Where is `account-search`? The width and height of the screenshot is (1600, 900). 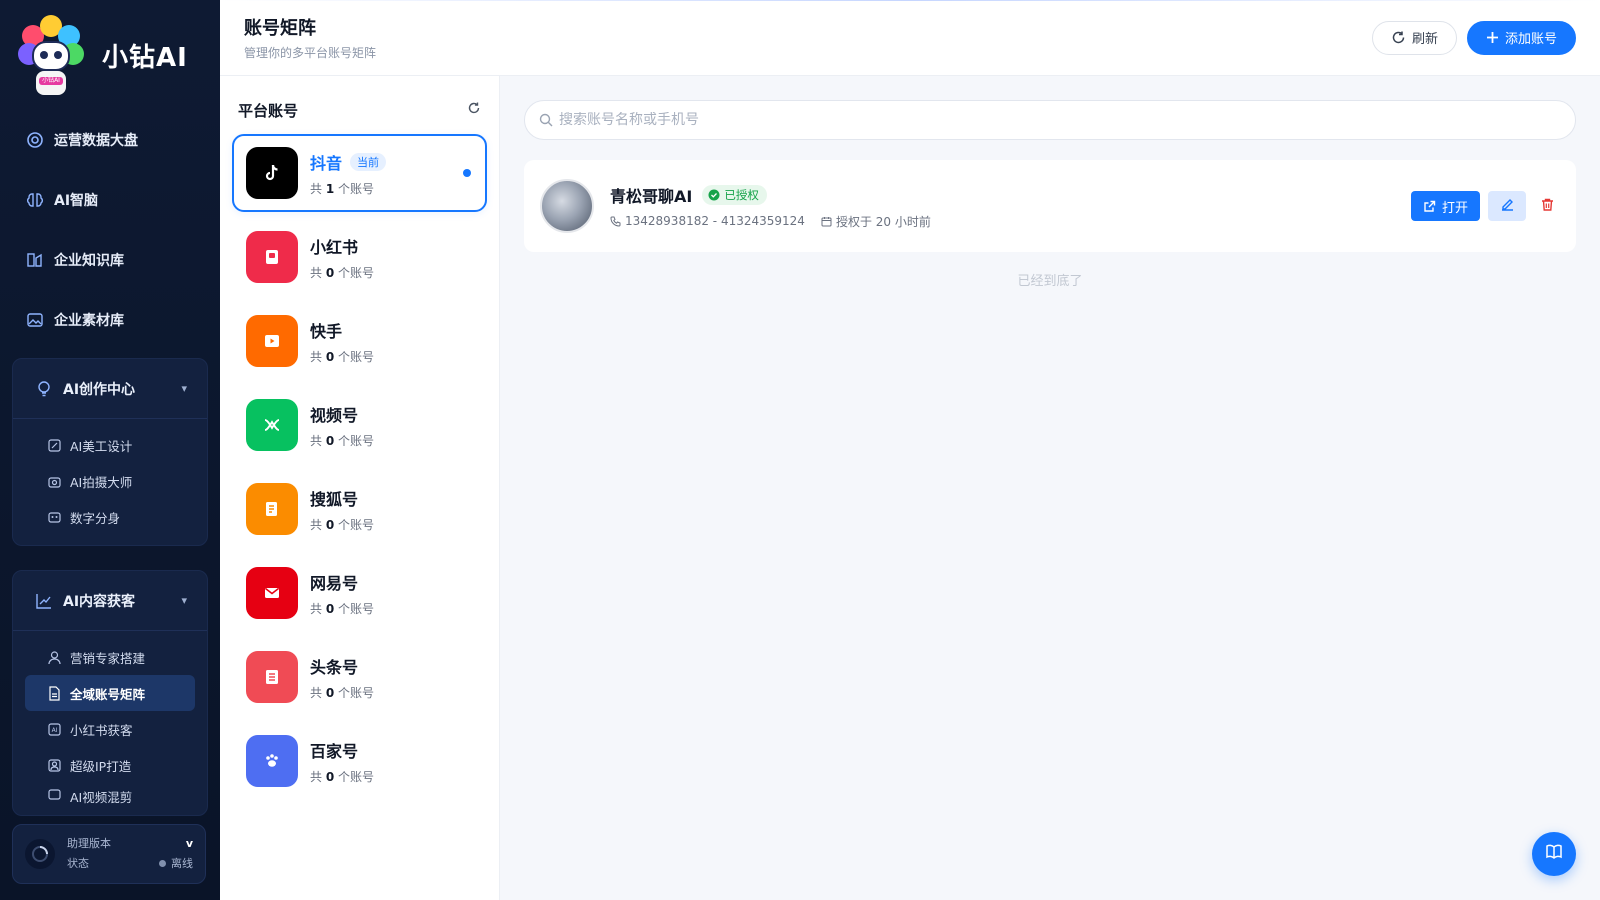
account-search is located at coordinates (1050, 120).